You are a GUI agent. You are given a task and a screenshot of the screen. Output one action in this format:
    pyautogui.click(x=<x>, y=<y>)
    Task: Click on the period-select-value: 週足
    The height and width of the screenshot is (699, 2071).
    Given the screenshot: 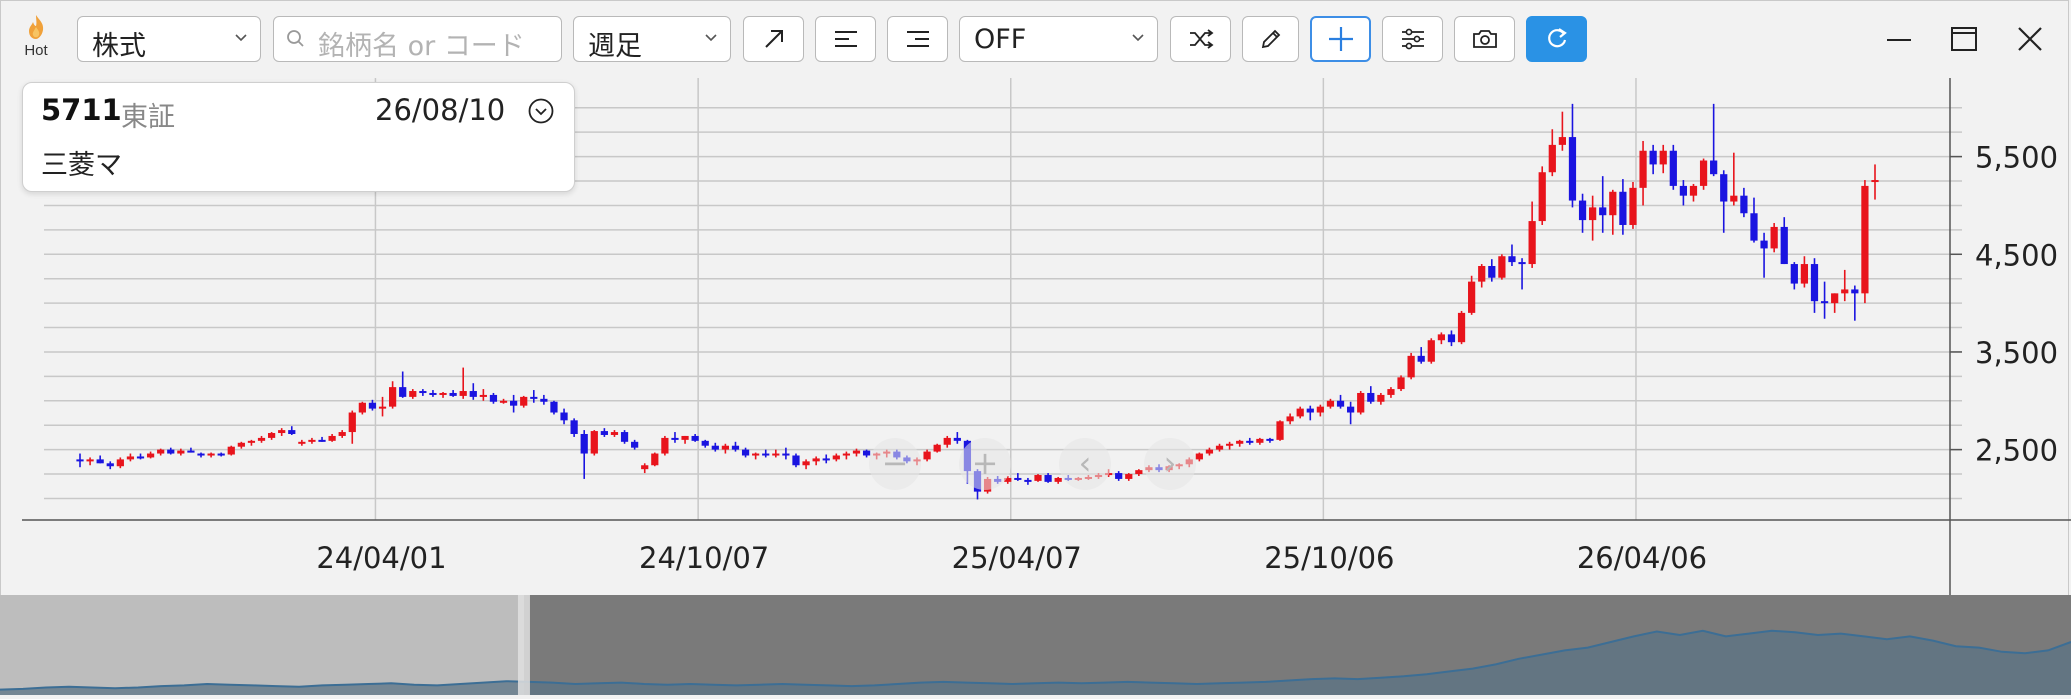 What is the action you would take?
    pyautogui.click(x=615, y=46)
    